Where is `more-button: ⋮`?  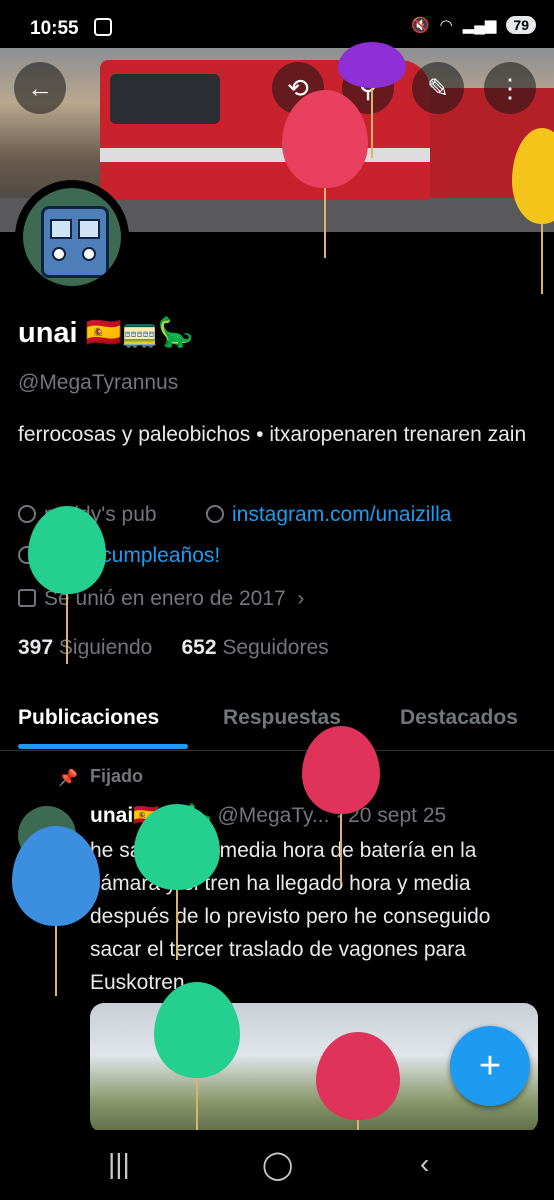 more-button: ⋮ is located at coordinates (510, 88).